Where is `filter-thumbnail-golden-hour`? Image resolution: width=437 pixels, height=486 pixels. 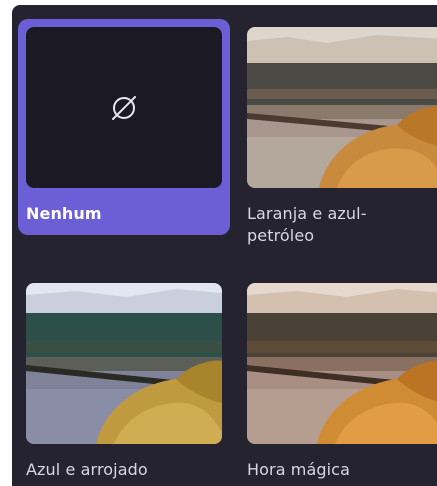
filter-thumbnail-golden-hour is located at coordinates (342, 363).